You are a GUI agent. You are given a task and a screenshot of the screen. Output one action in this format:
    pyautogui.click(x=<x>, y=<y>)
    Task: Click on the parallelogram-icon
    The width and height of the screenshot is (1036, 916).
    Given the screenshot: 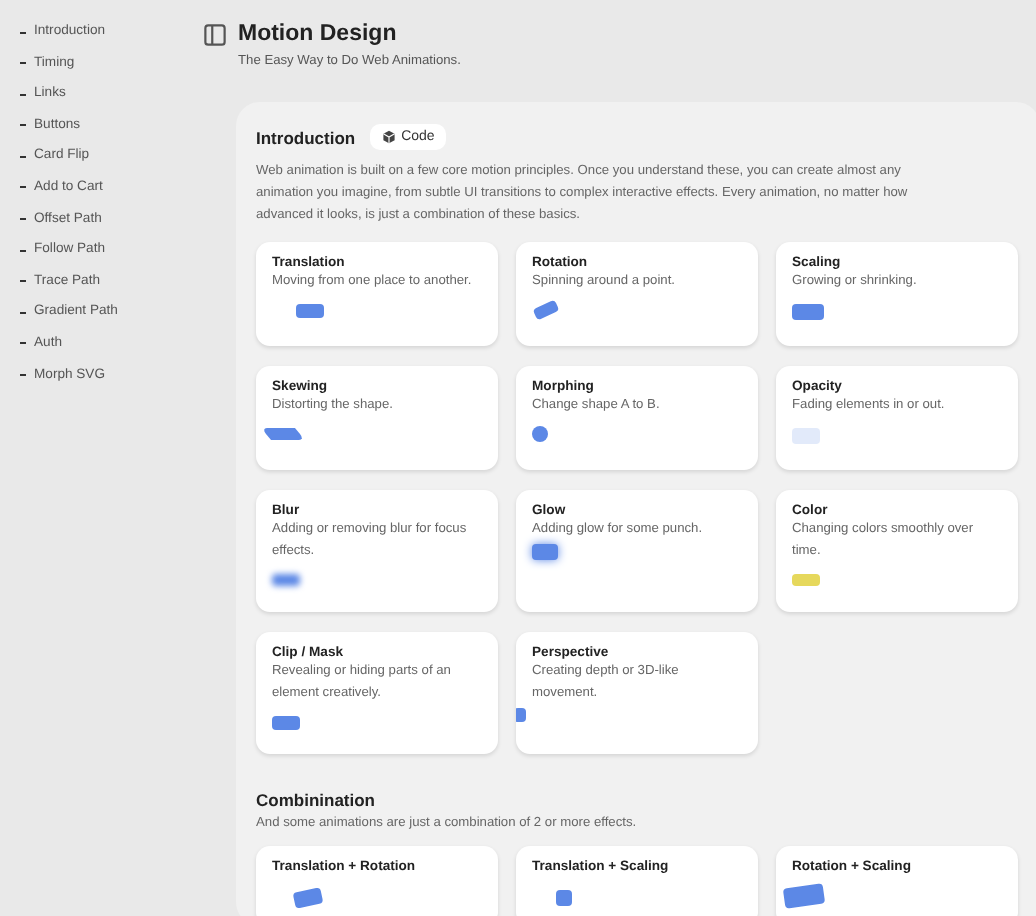 What is the action you would take?
    pyautogui.click(x=283, y=434)
    